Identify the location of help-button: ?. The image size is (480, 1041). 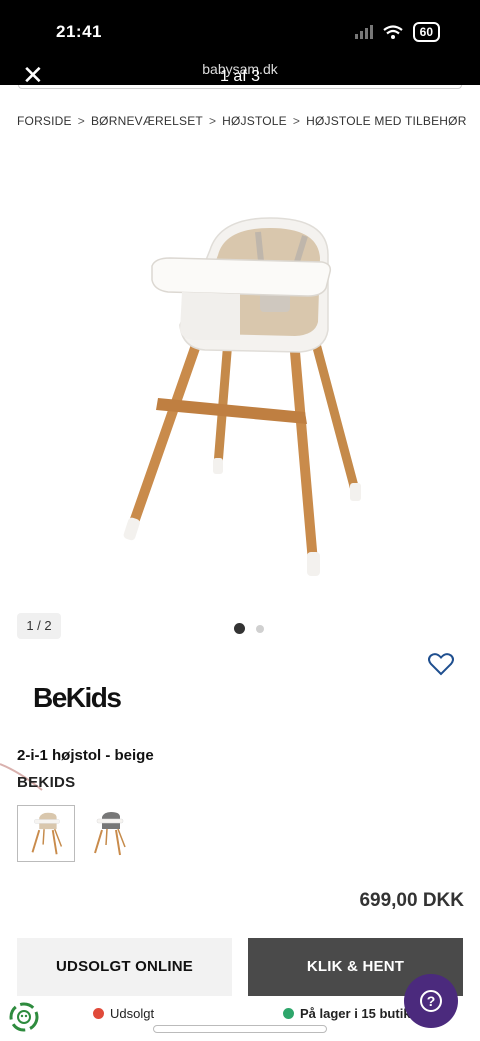
(431, 1001).